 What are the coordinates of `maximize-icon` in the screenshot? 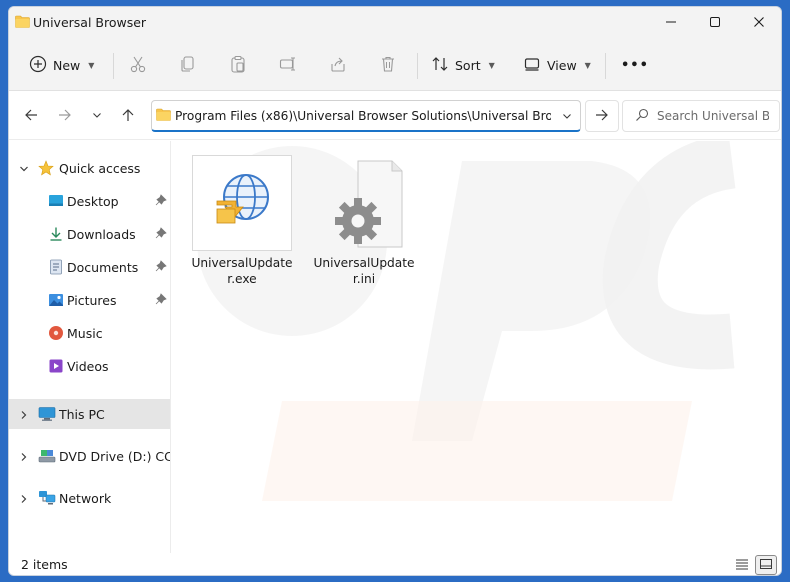 It's located at (715, 23).